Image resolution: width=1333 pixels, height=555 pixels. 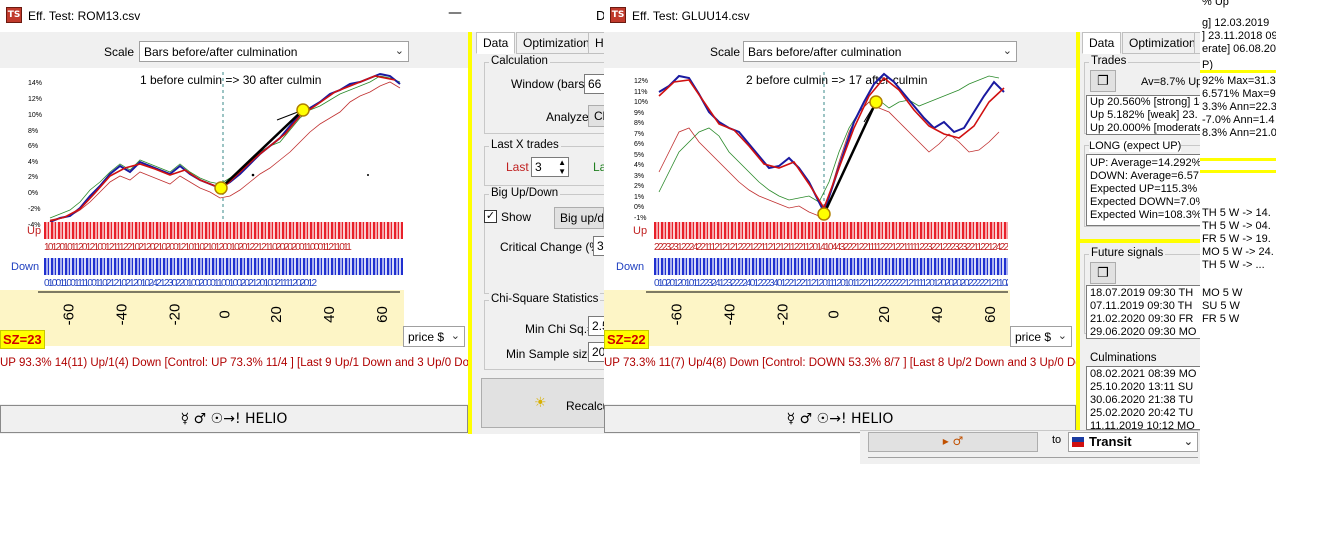 What do you see at coordinates (827, 292) in the screenshot?
I see `x-axis-ticks` at bounding box center [827, 292].